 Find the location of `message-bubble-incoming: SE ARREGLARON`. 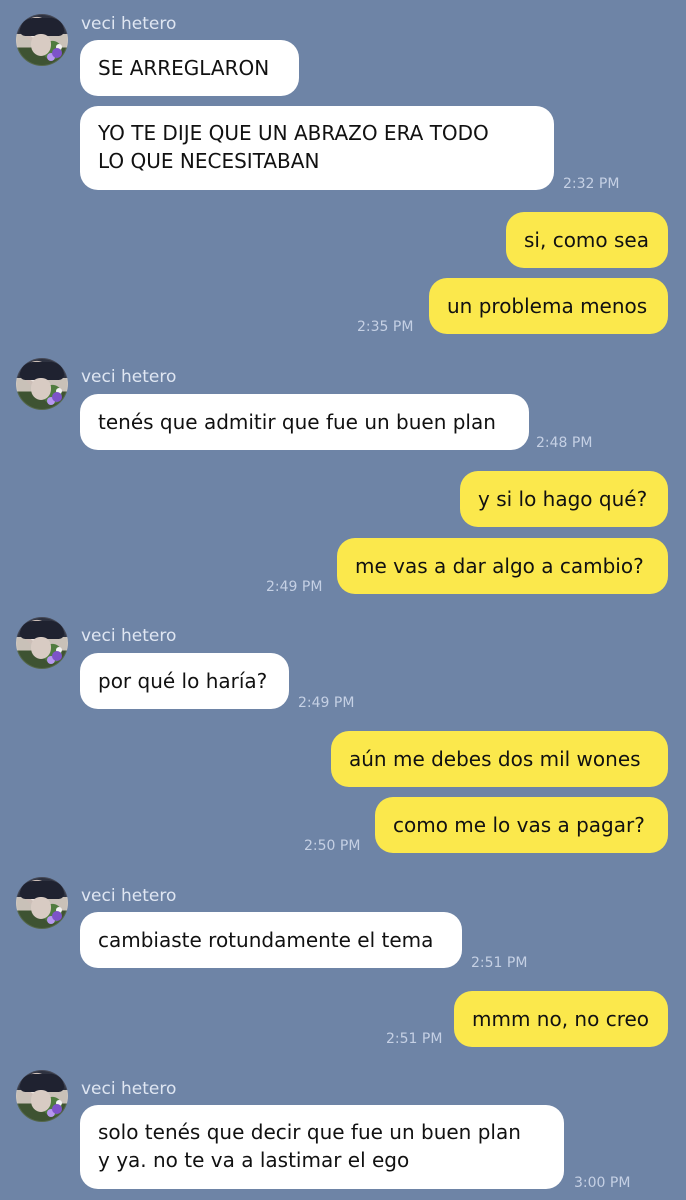

message-bubble-incoming: SE ARREGLARON is located at coordinates (189, 68).